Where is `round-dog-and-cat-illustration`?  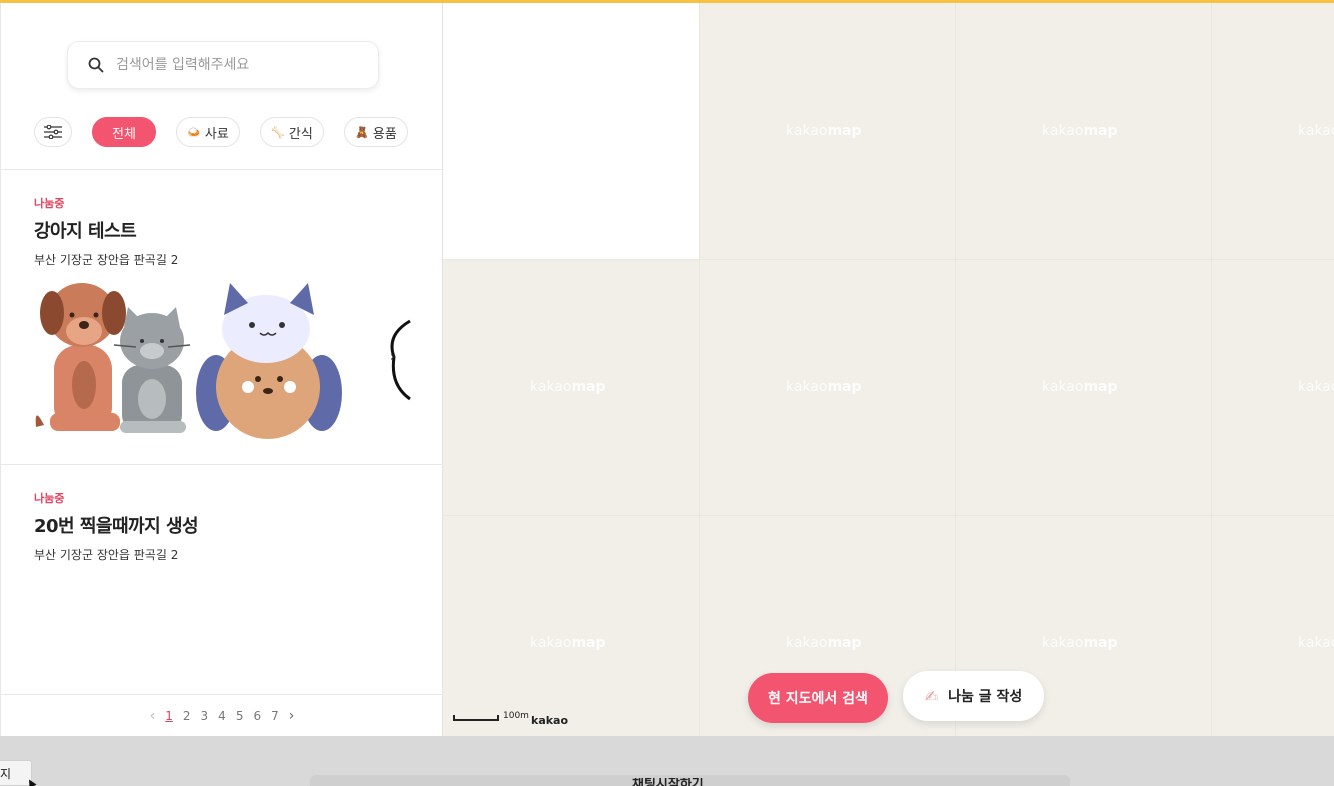 round-dog-and-cat-illustration is located at coordinates (269, 361).